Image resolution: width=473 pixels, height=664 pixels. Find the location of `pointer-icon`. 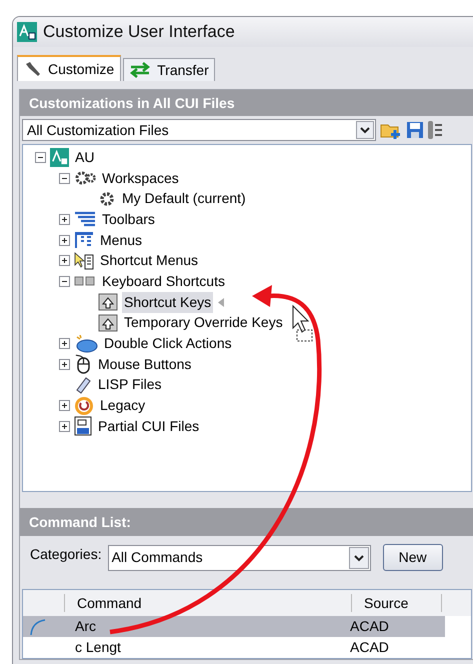

pointer-icon is located at coordinates (221, 302).